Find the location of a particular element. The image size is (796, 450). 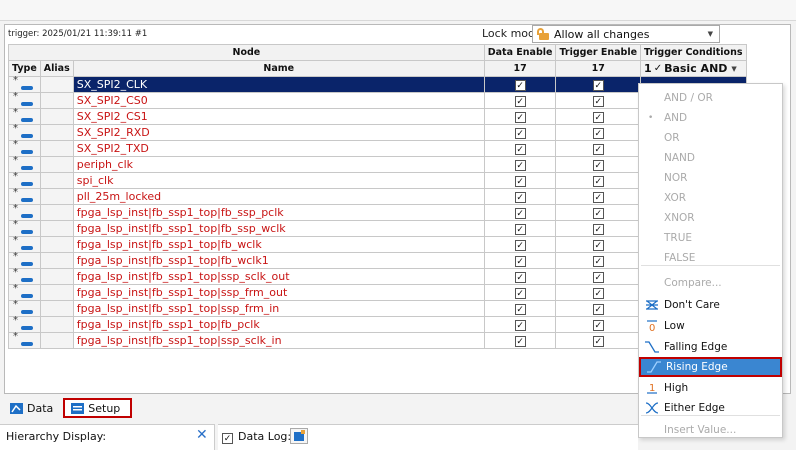

node-name: SX_SPI2_TXD is located at coordinates (278, 148).